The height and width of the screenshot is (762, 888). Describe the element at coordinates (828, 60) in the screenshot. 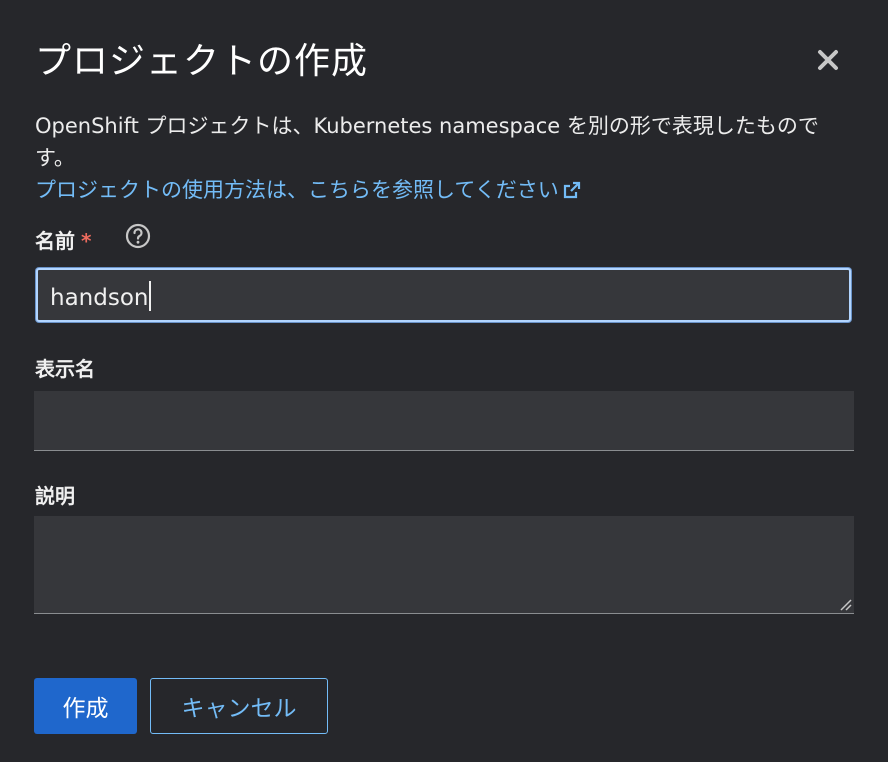

I see `close-icon` at that location.